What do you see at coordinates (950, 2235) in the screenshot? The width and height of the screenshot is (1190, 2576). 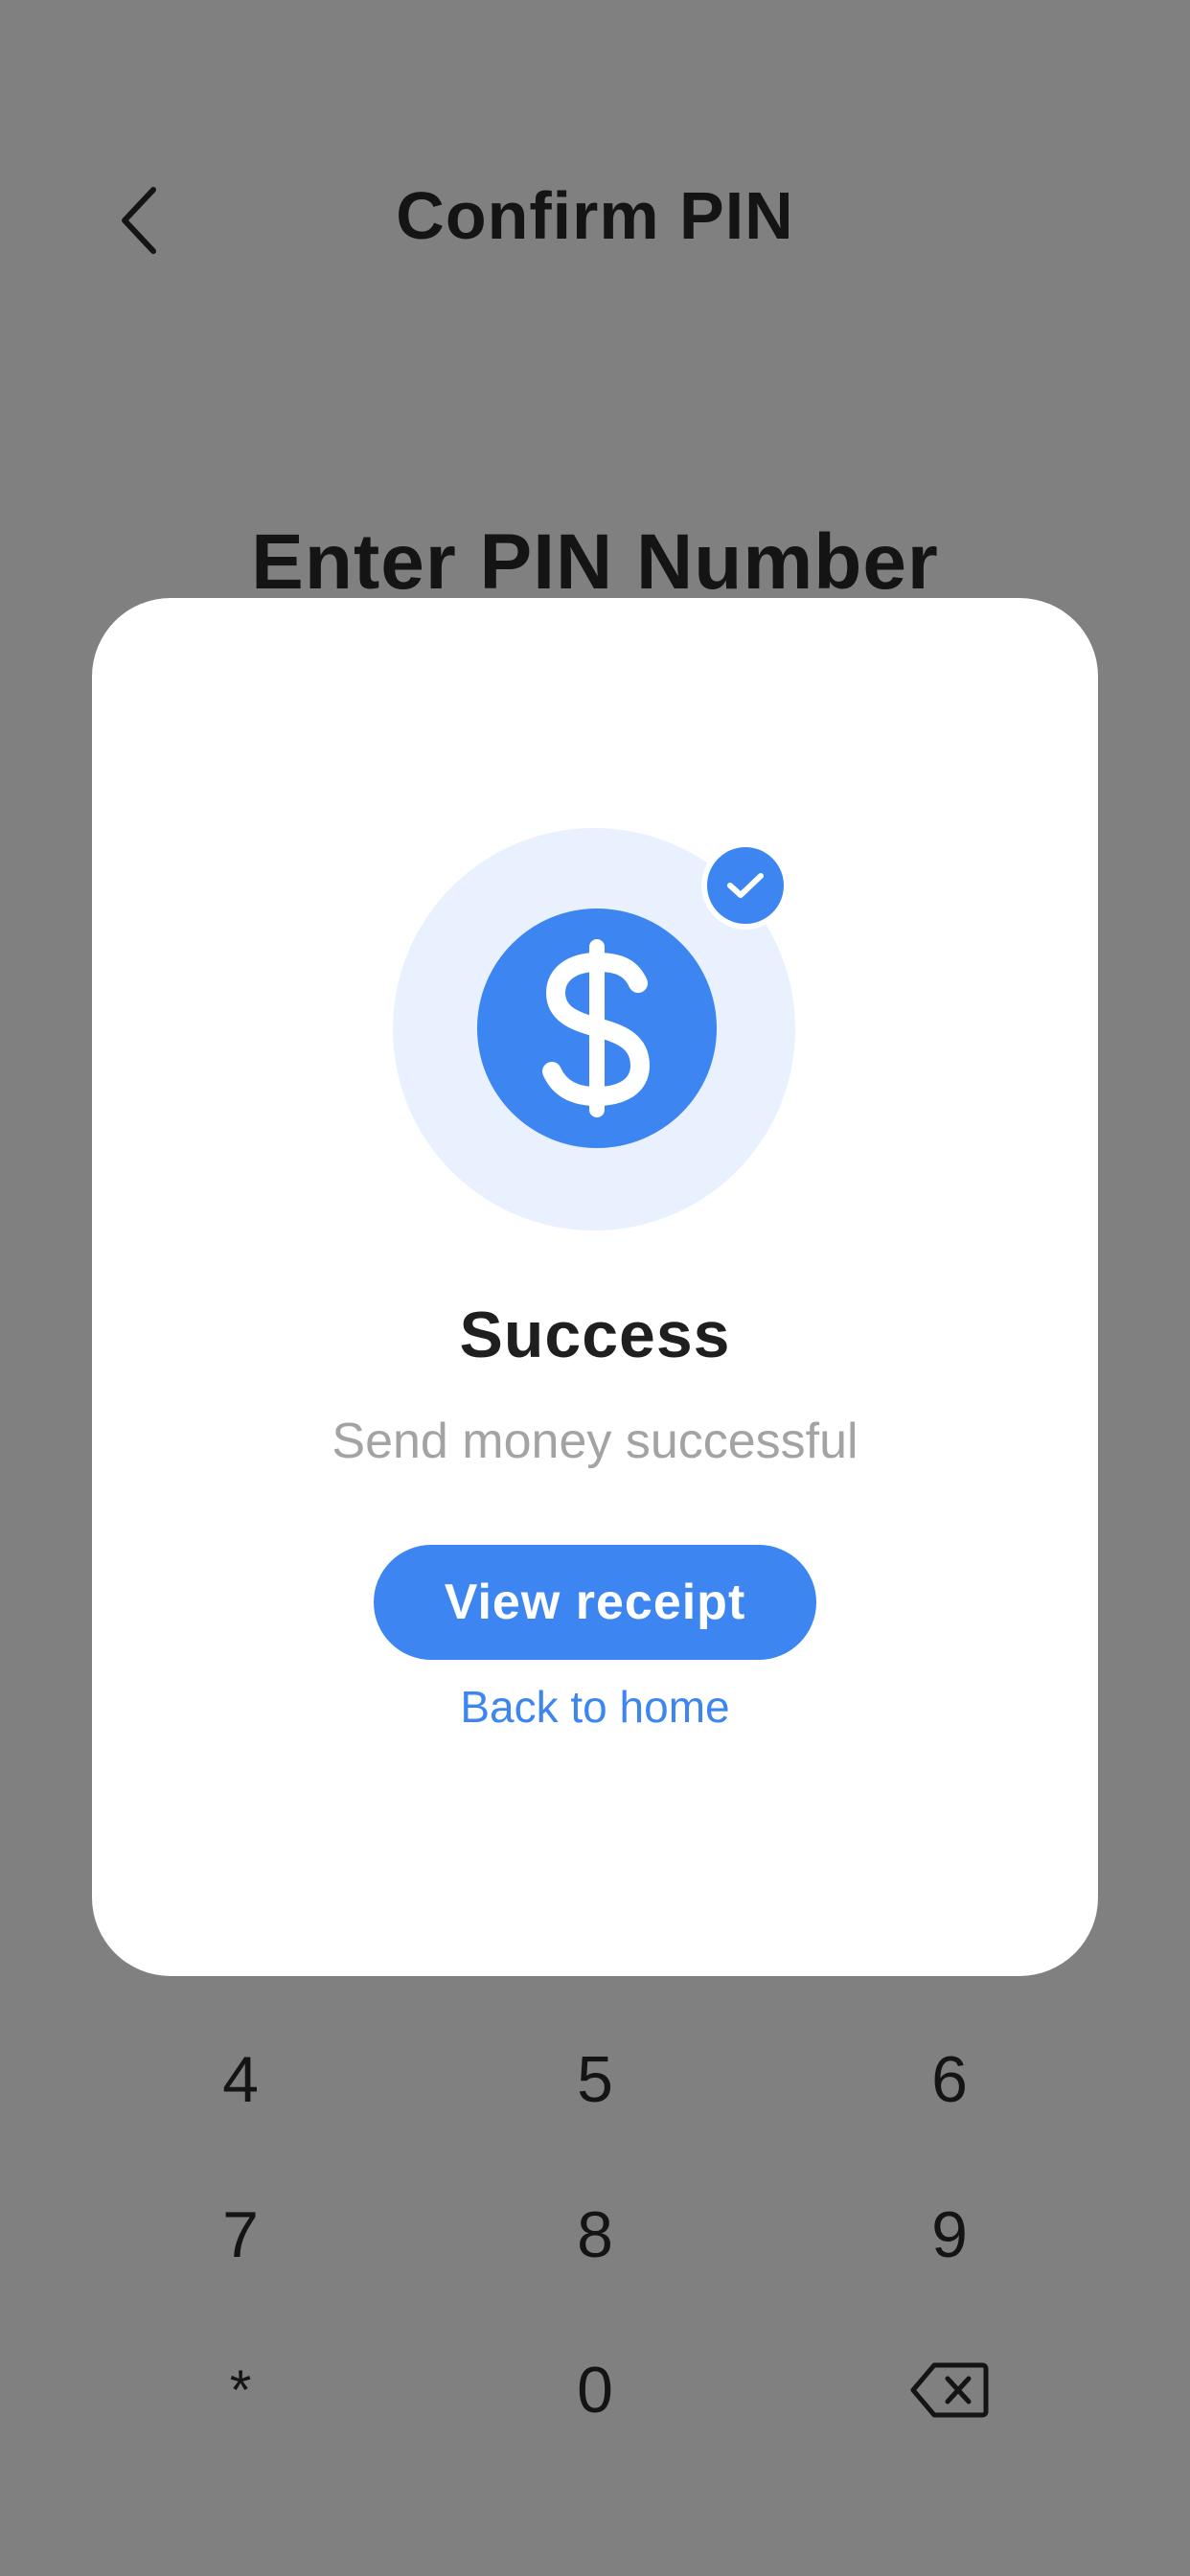 I see `key-9: 9` at bounding box center [950, 2235].